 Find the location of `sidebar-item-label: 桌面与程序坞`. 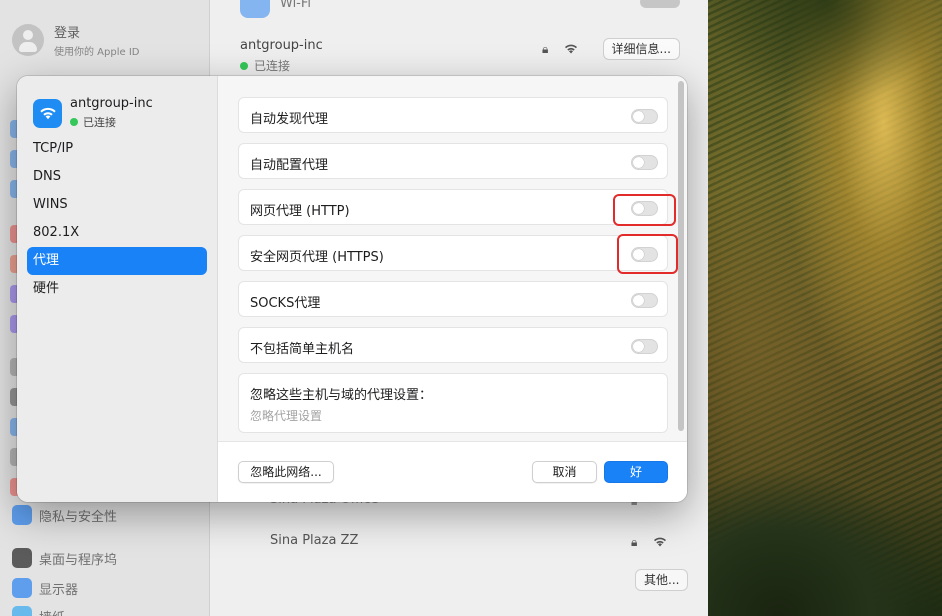

sidebar-item-label: 桌面与程序坞 is located at coordinates (78, 560).